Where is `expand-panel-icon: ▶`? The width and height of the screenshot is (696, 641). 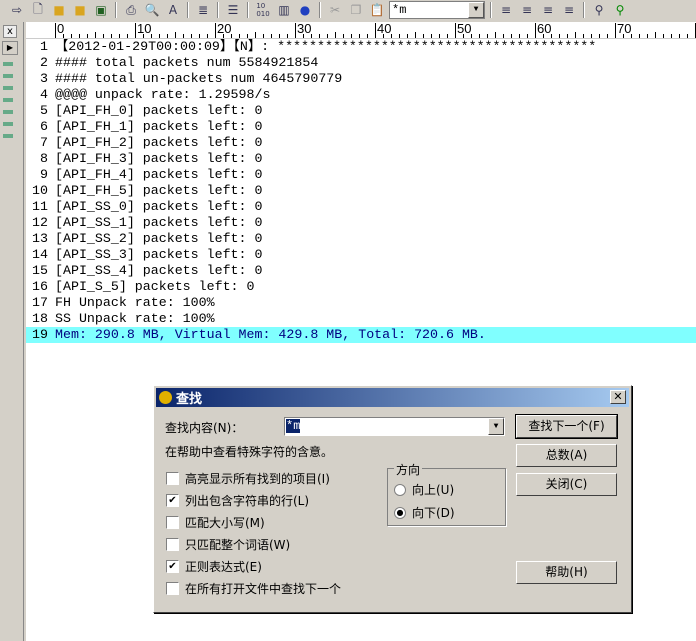 expand-panel-icon: ▶ is located at coordinates (10, 48).